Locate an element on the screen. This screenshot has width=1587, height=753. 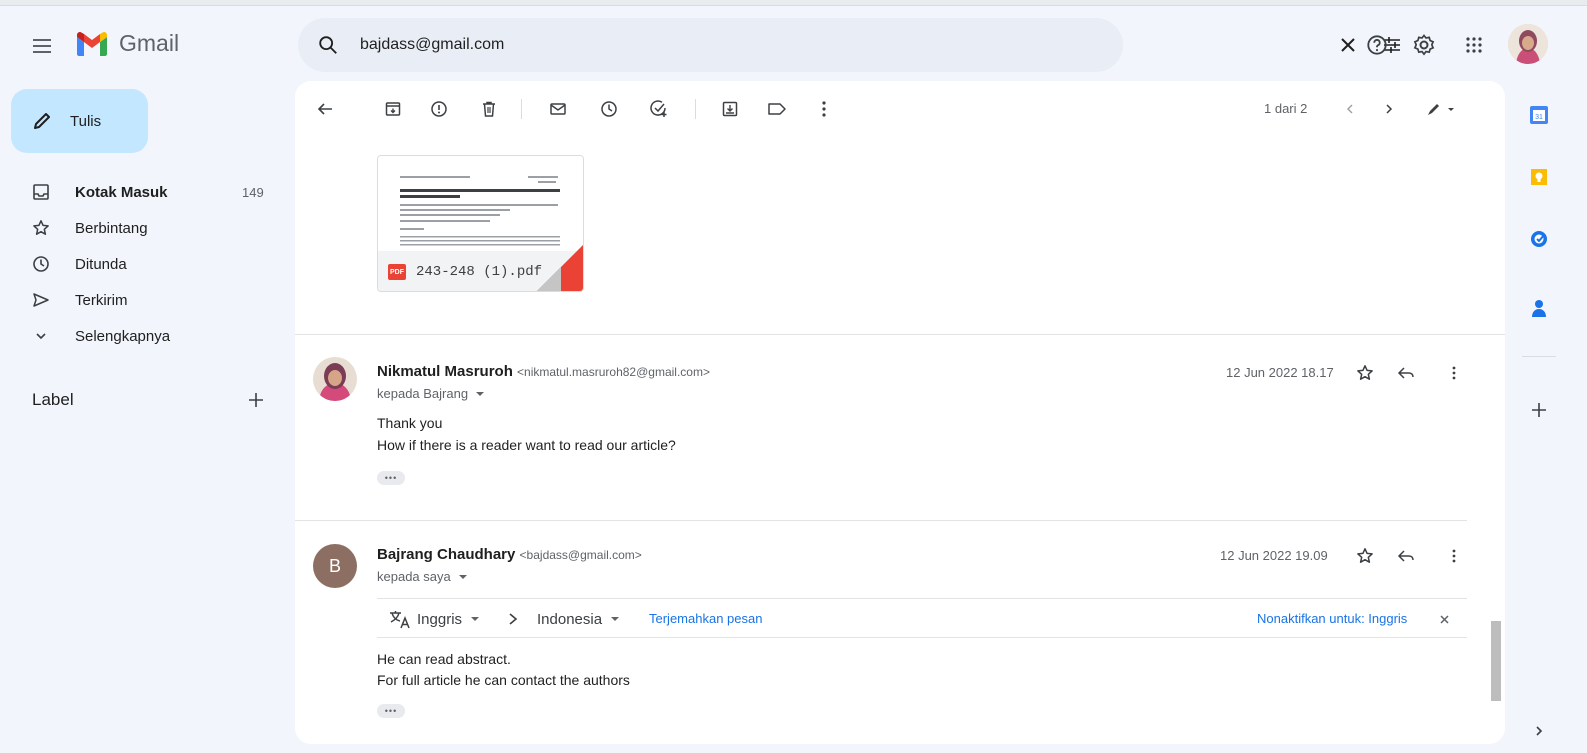
search-button is located at coordinates (328, 45).